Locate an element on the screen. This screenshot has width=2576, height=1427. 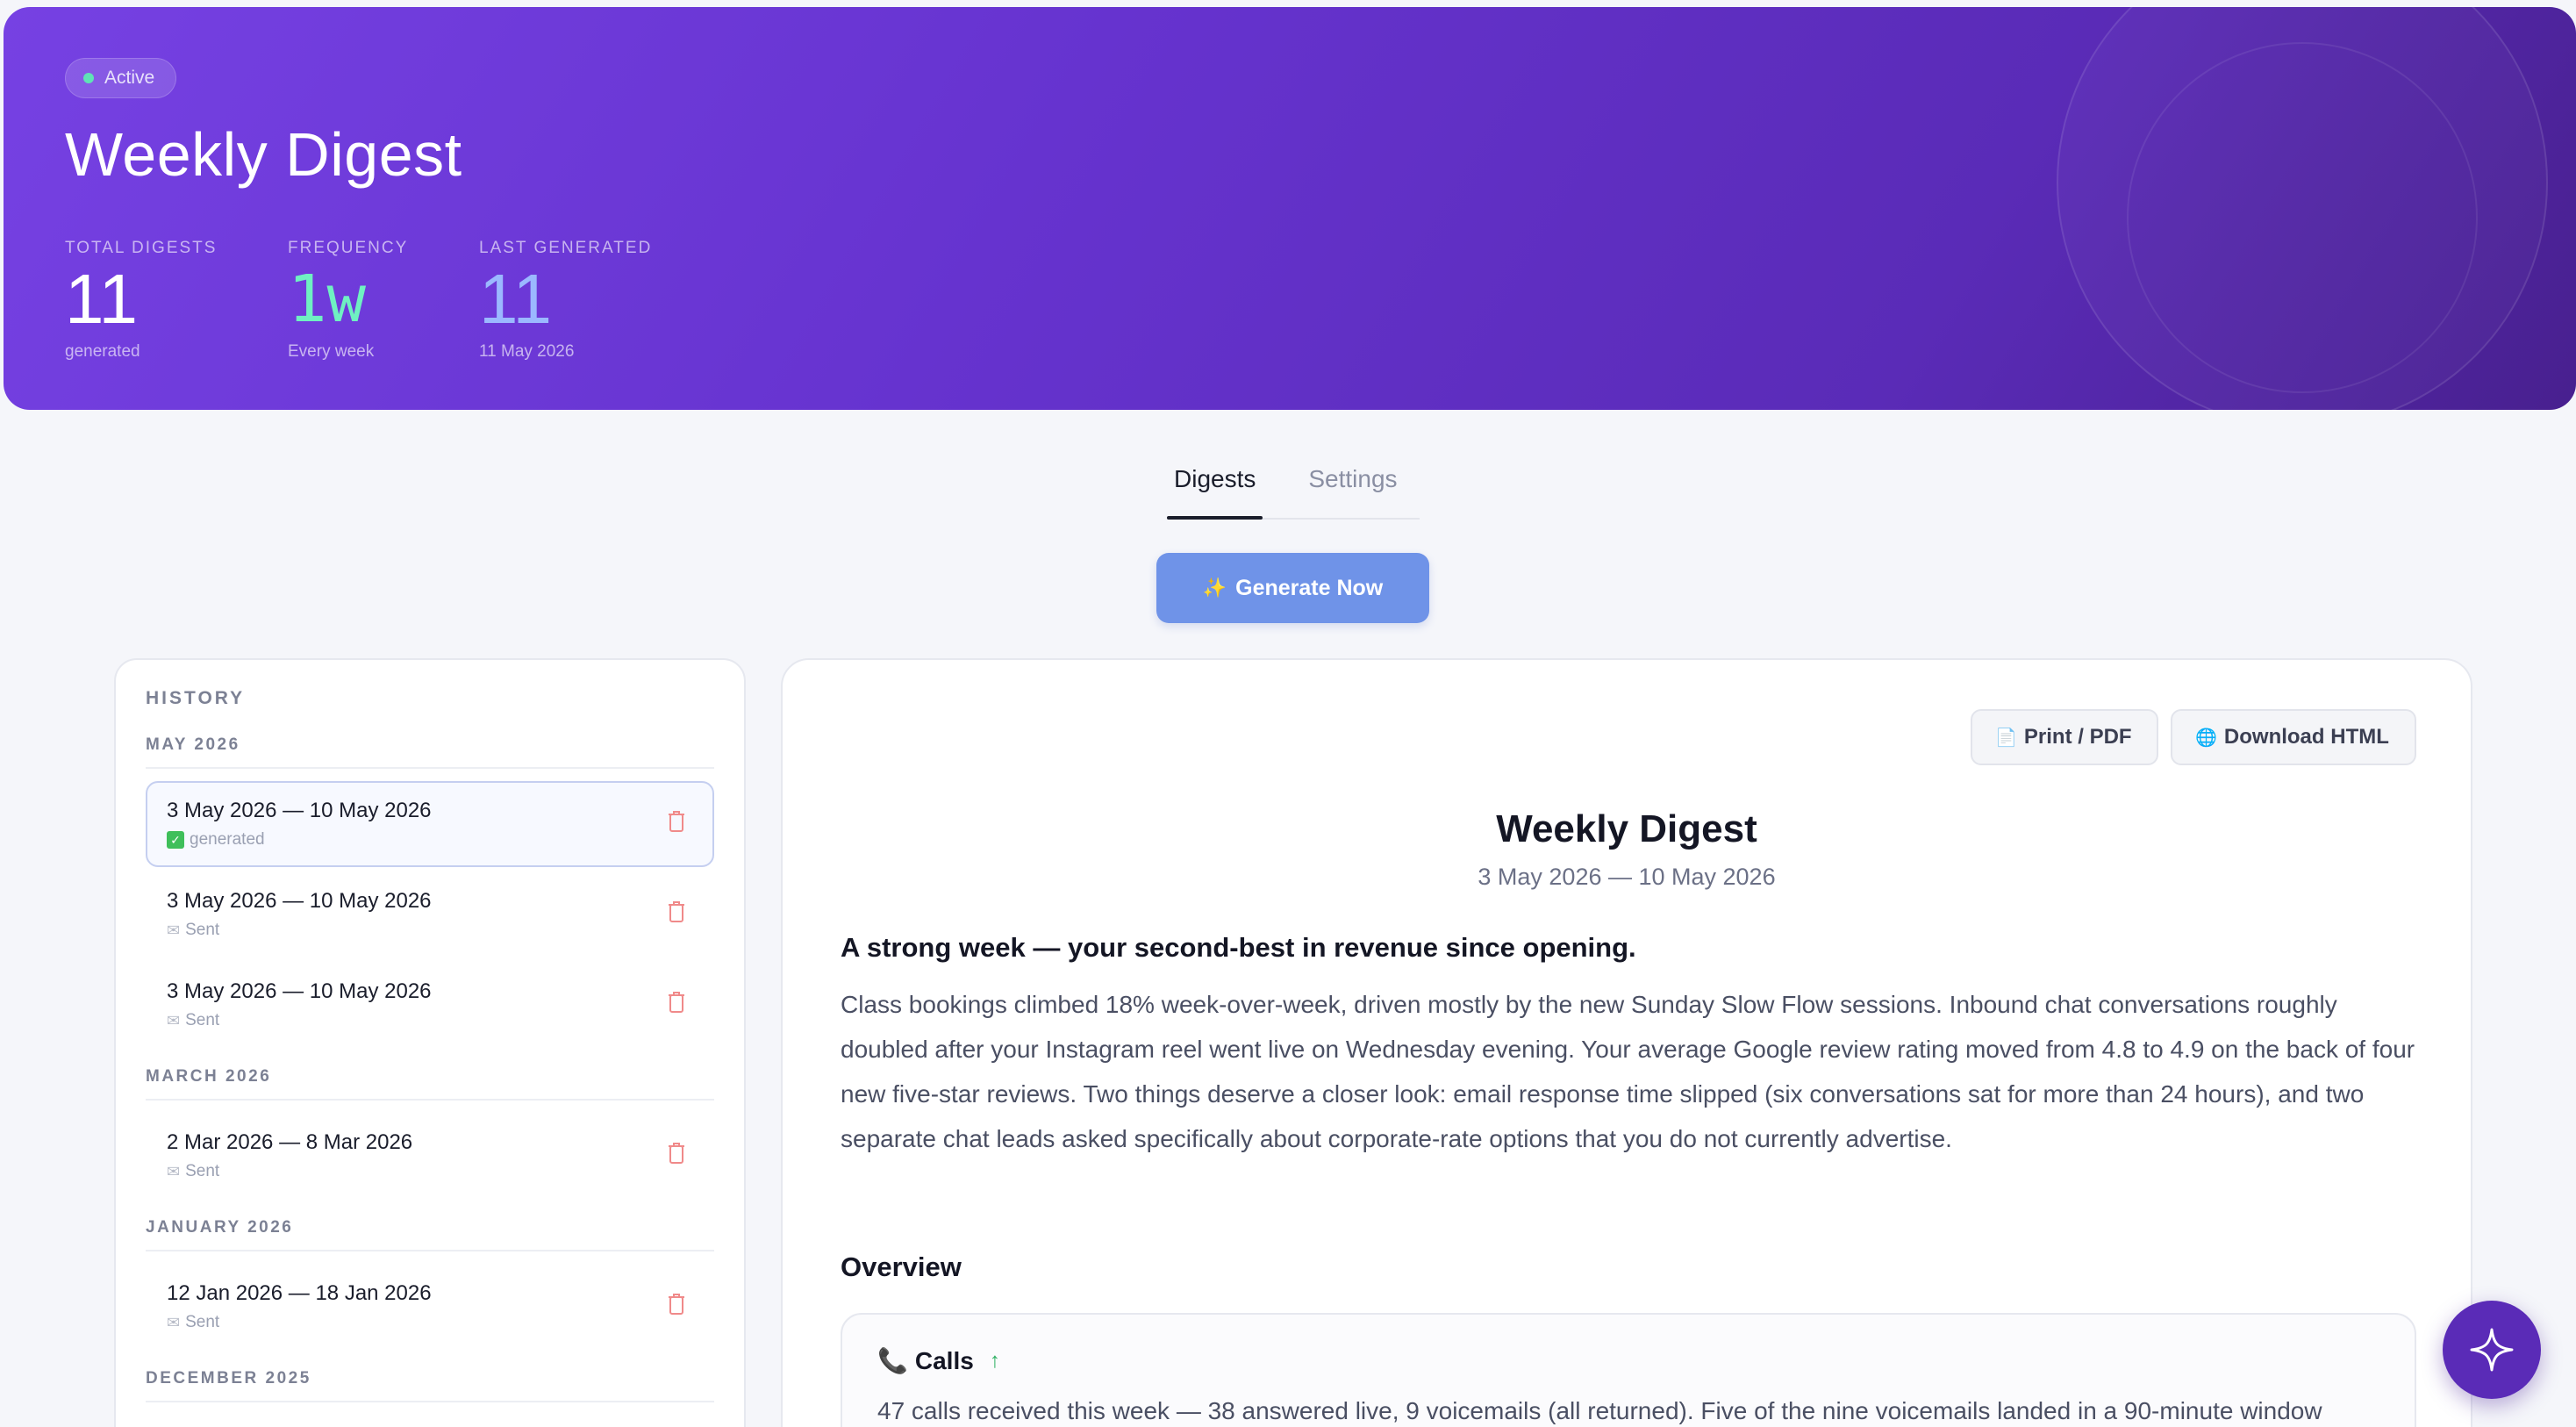
stat-frequency: FREQUENCY 1w Every week is located at coordinates (348, 300).